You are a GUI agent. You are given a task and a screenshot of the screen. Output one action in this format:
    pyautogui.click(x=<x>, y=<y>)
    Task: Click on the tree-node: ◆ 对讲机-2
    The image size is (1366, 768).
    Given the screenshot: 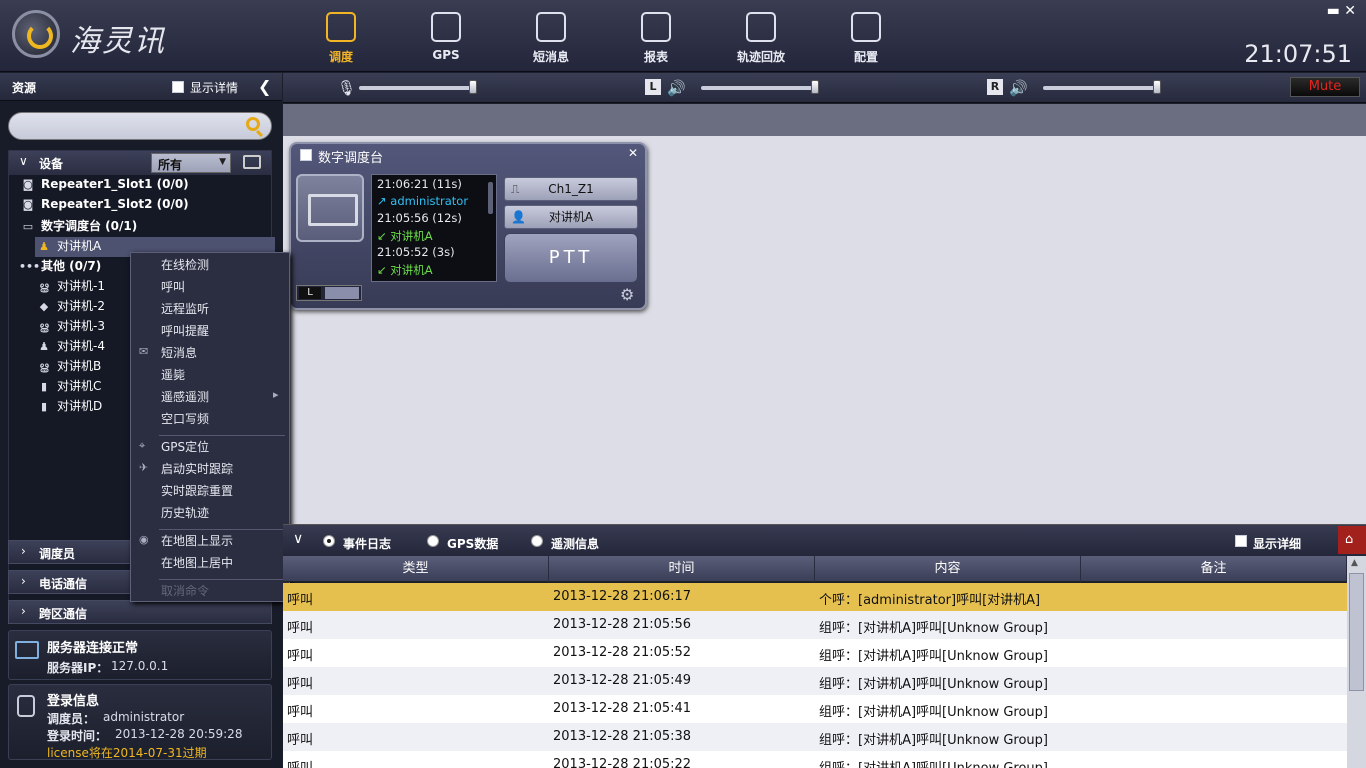 What is the action you would take?
    pyautogui.click(x=70, y=307)
    